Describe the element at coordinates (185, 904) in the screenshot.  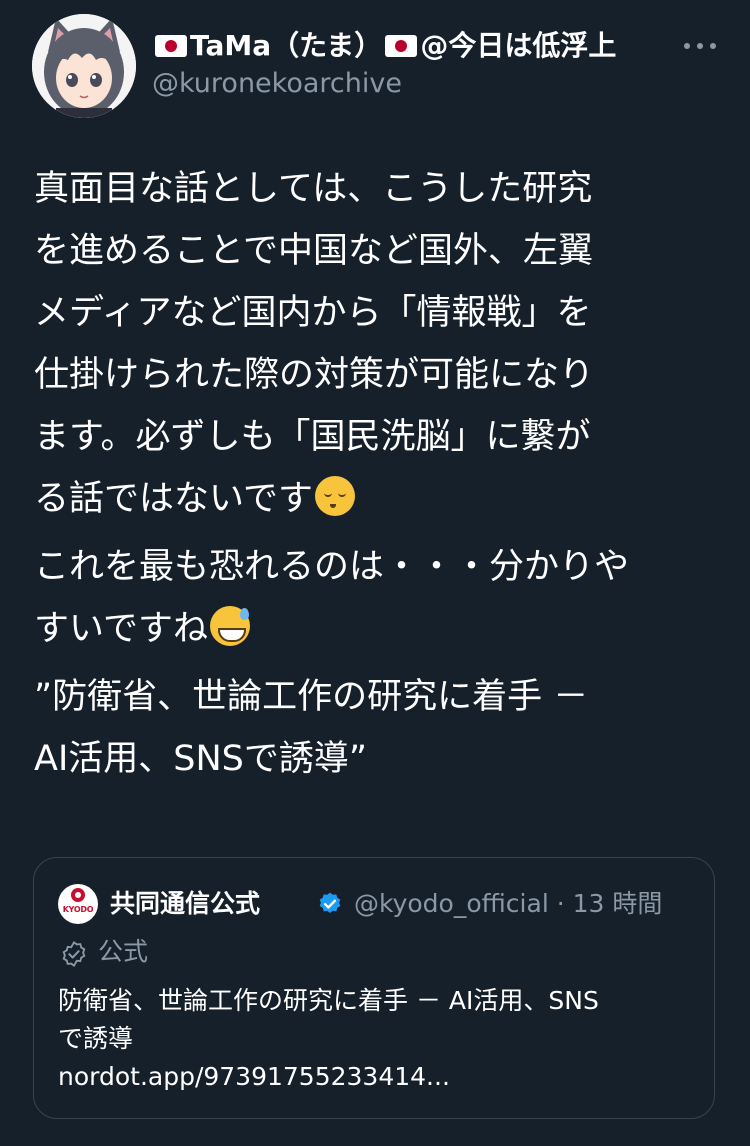
I see `quoted-author-name: 共同通信公式` at that location.